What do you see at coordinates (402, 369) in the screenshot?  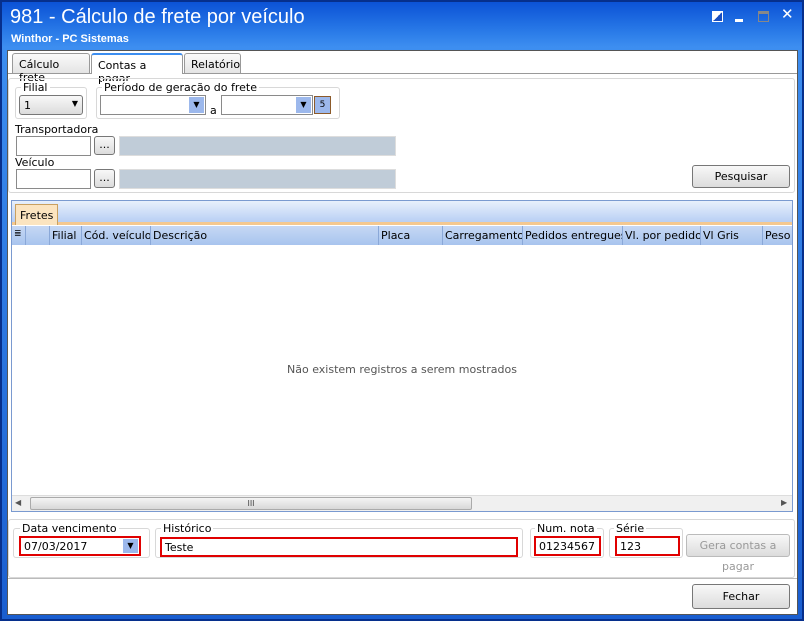 I see `empty-message: Não existem registros a serem mostrados` at bounding box center [402, 369].